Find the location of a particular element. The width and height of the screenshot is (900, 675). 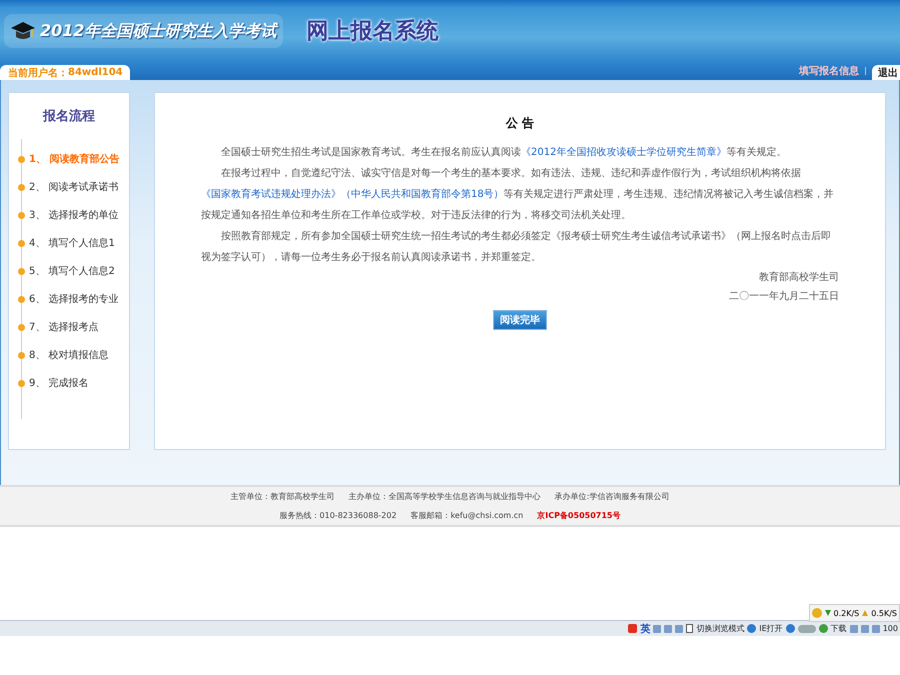

step-item: 5、 填写个人信息2 is located at coordinates (72, 271).